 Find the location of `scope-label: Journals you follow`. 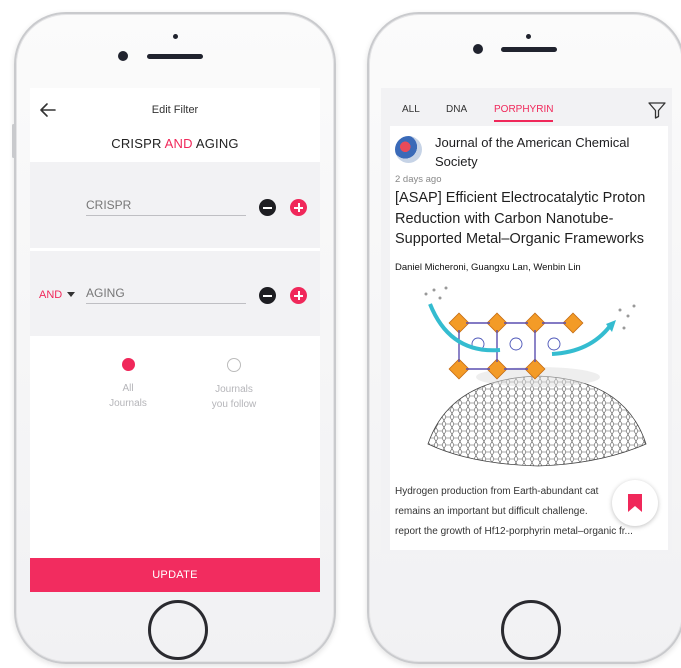

scope-label: Journals you follow is located at coordinates (234, 397).